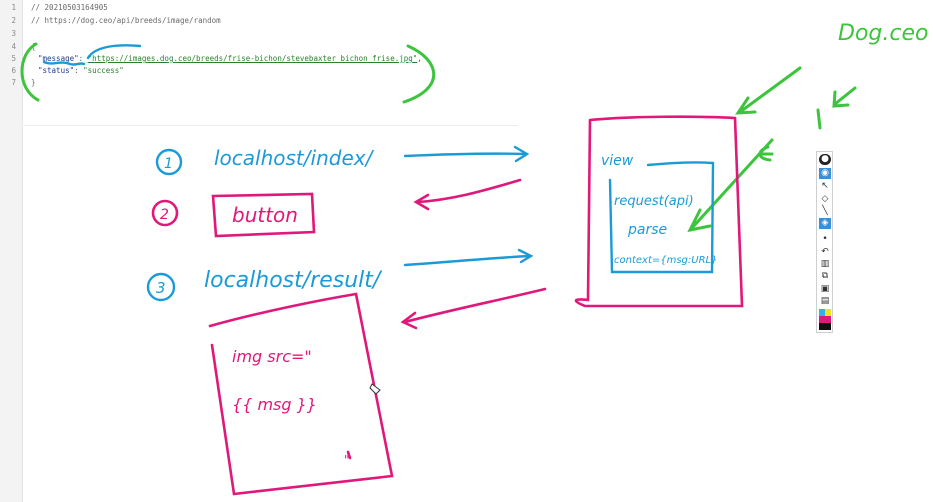 The height and width of the screenshot is (502, 933). What do you see at coordinates (466, 154) in the screenshot?
I see `arrow-index-to-view` at bounding box center [466, 154].